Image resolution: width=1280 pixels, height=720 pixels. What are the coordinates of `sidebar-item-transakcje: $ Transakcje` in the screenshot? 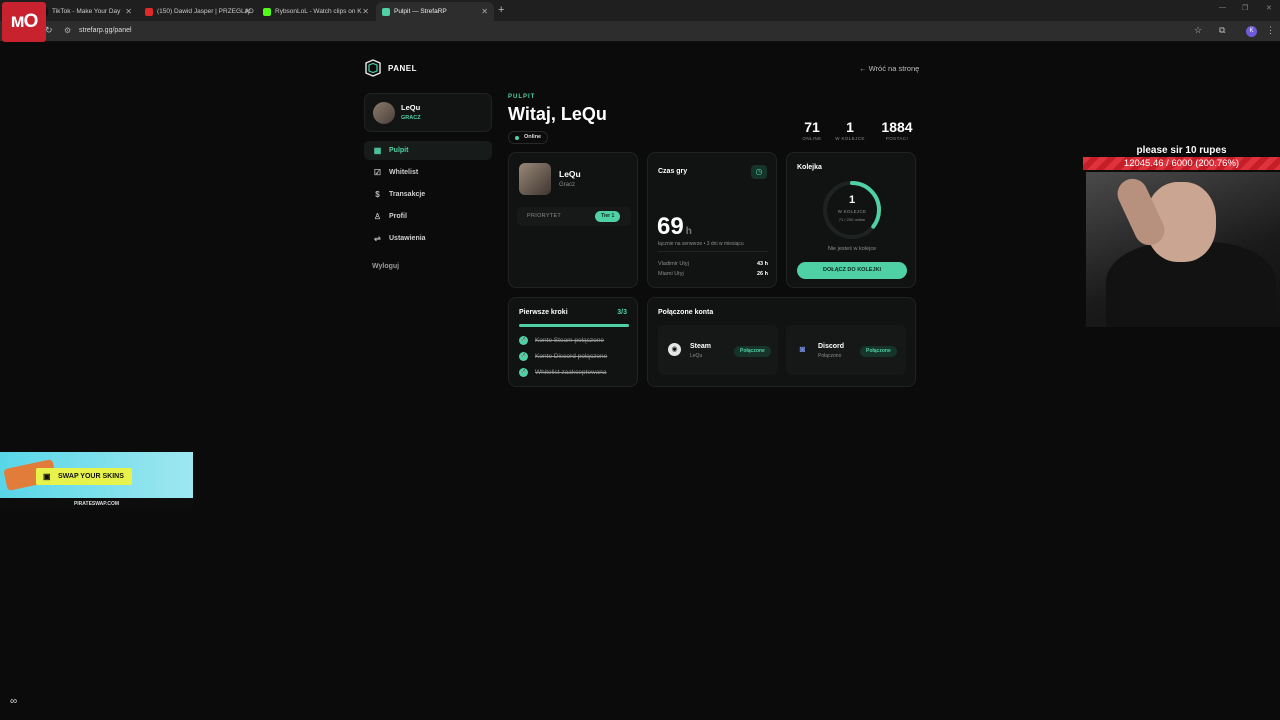 It's located at (428, 194).